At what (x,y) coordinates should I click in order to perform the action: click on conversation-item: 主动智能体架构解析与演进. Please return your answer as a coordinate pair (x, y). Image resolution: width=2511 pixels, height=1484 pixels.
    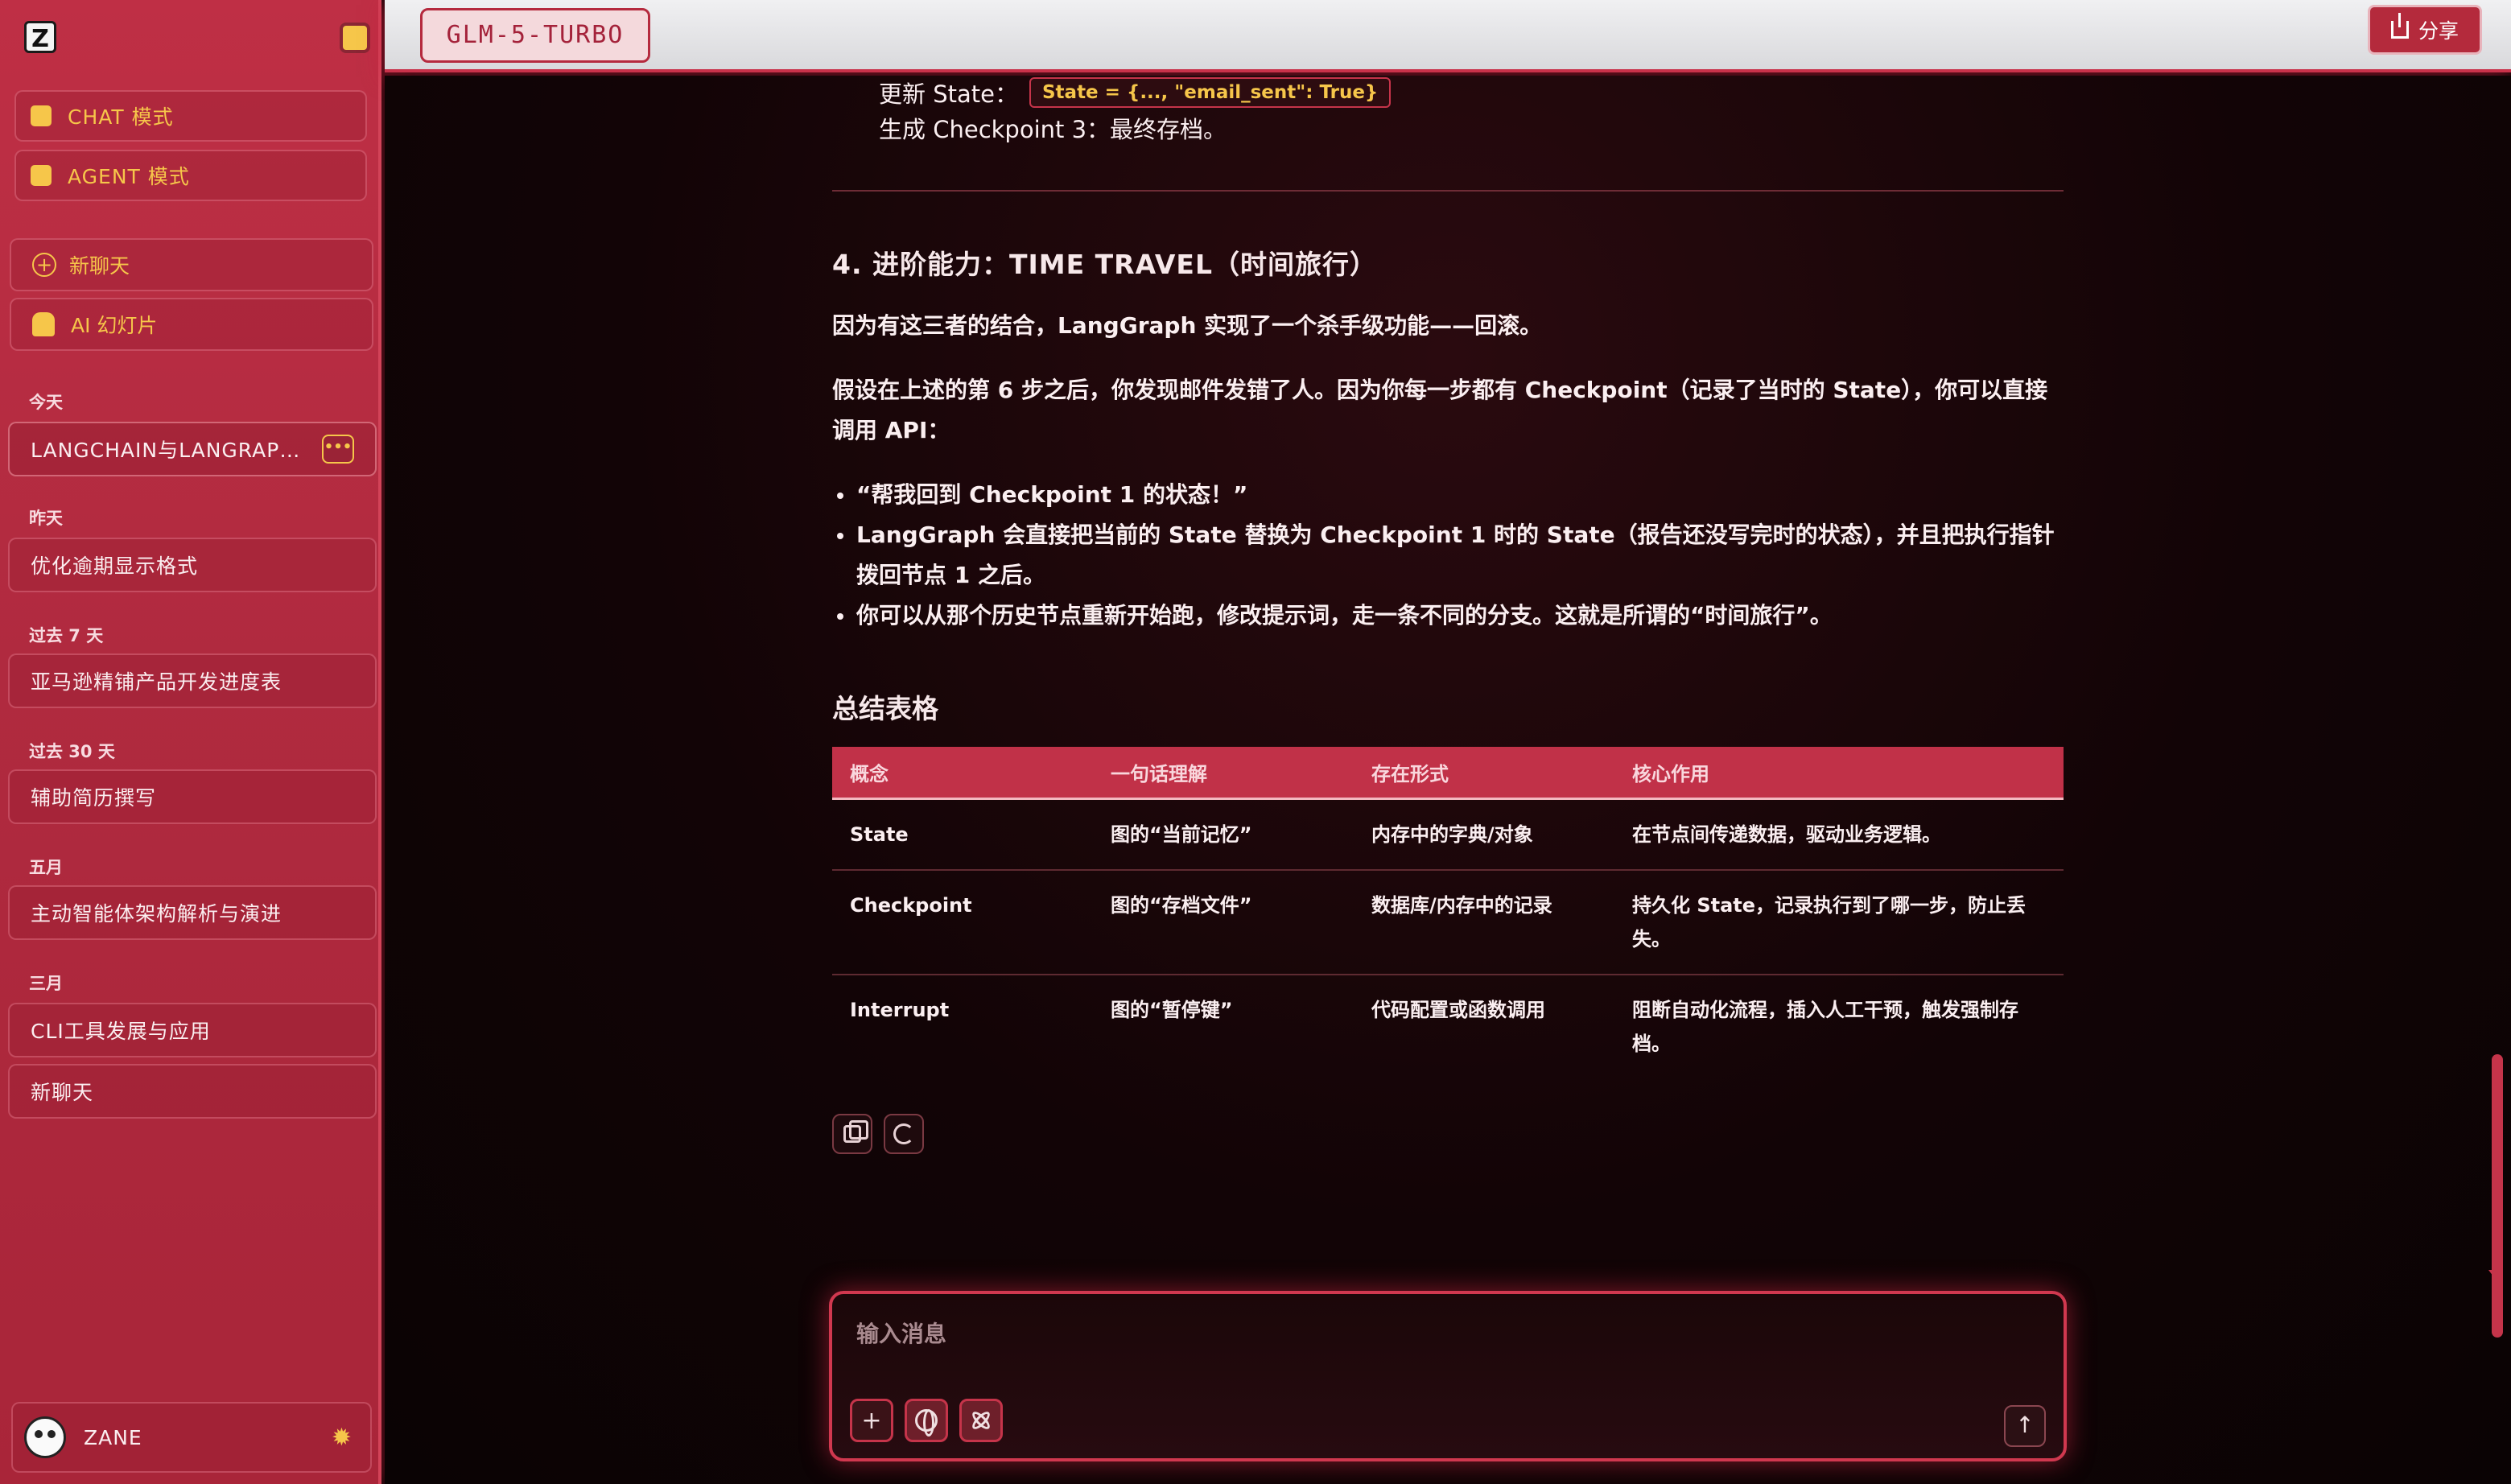
    Looking at the image, I should click on (192, 912).